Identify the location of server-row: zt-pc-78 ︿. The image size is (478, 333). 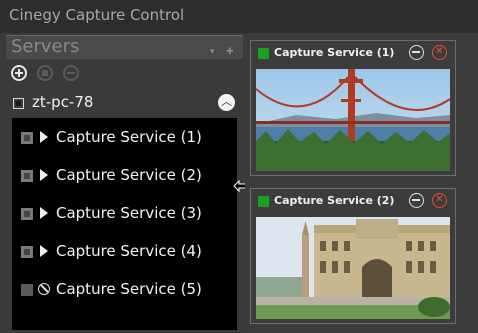
(124, 104).